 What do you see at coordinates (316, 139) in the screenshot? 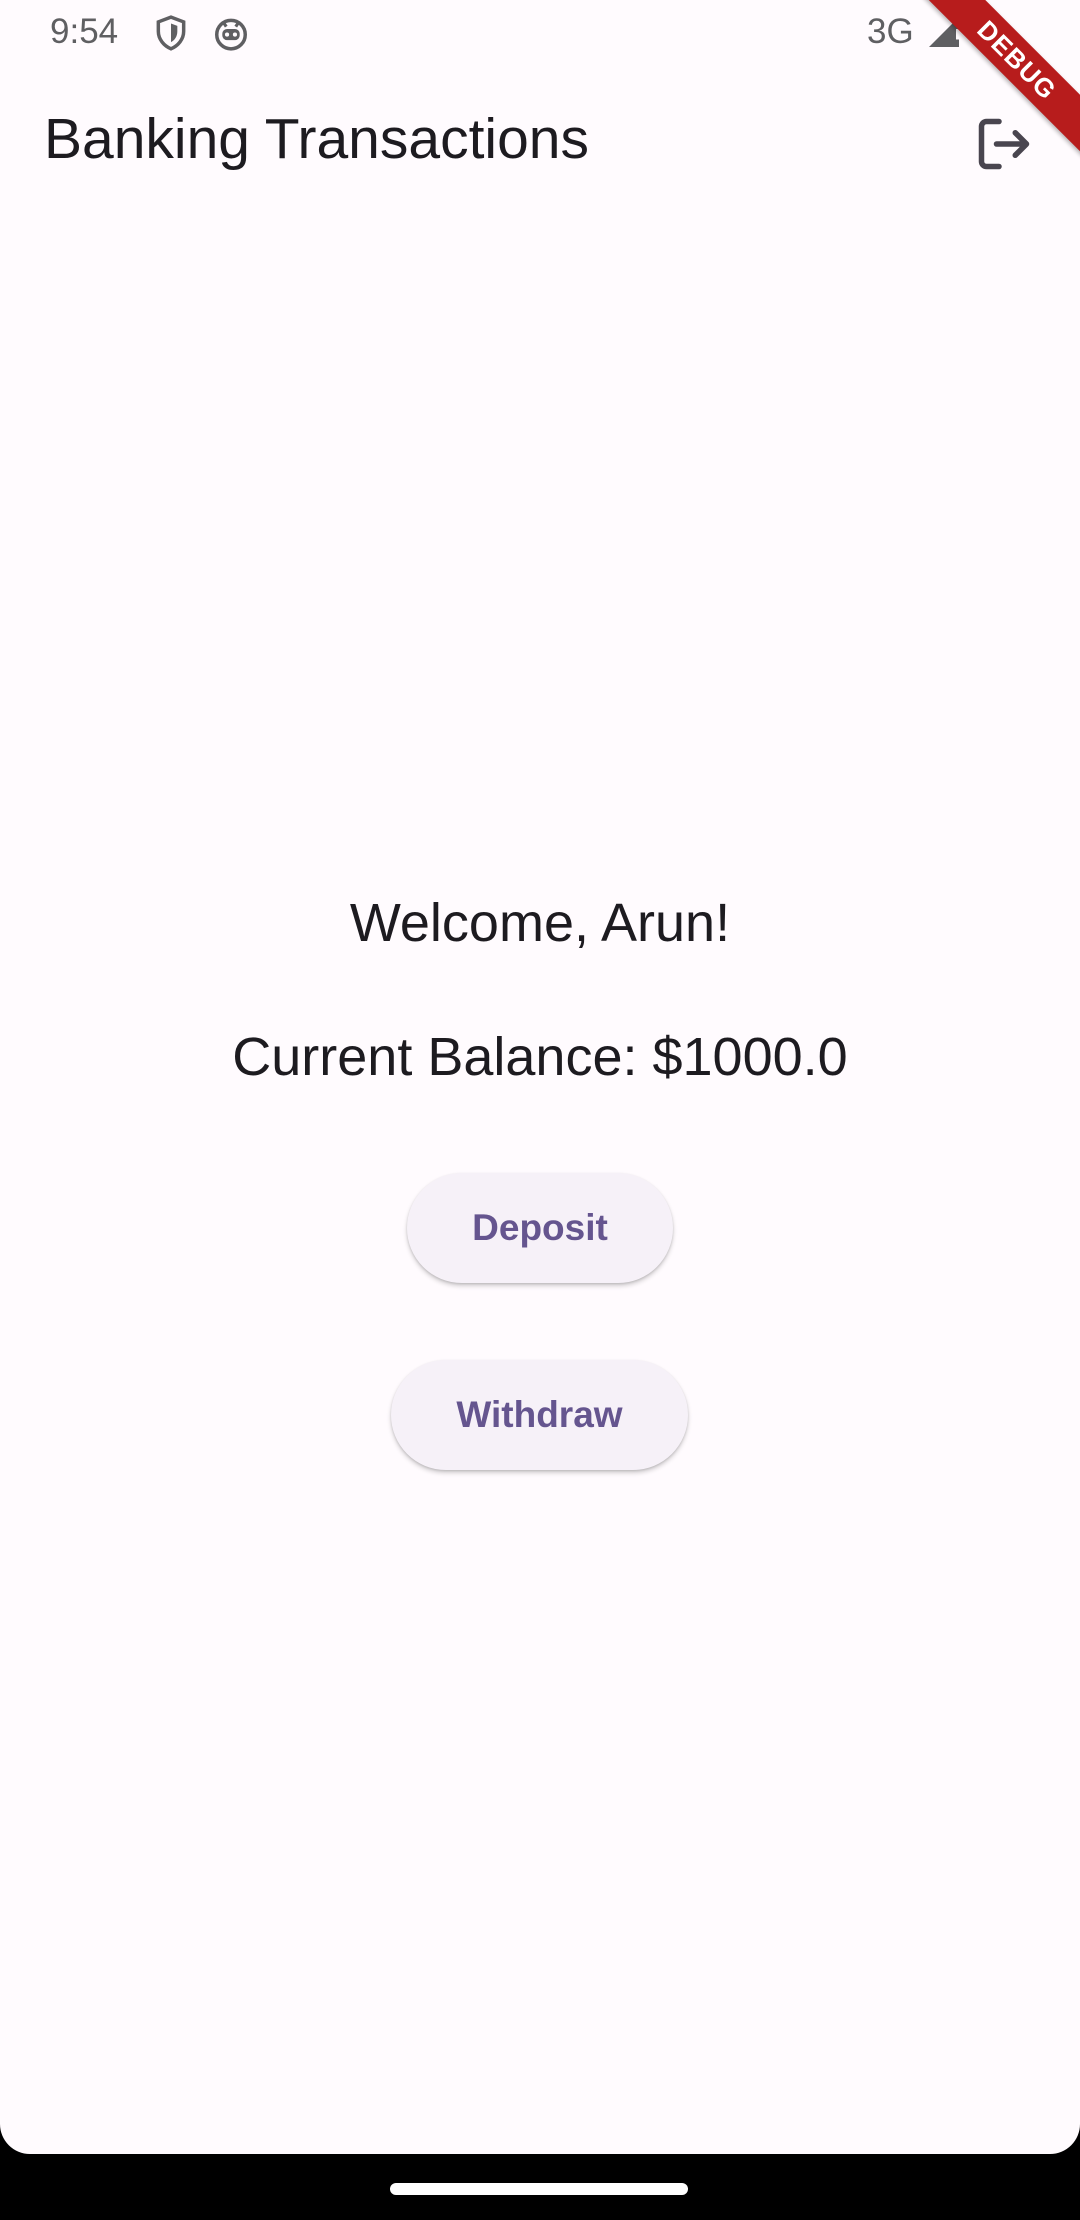
I see `app-title: Banking Transactions` at bounding box center [316, 139].